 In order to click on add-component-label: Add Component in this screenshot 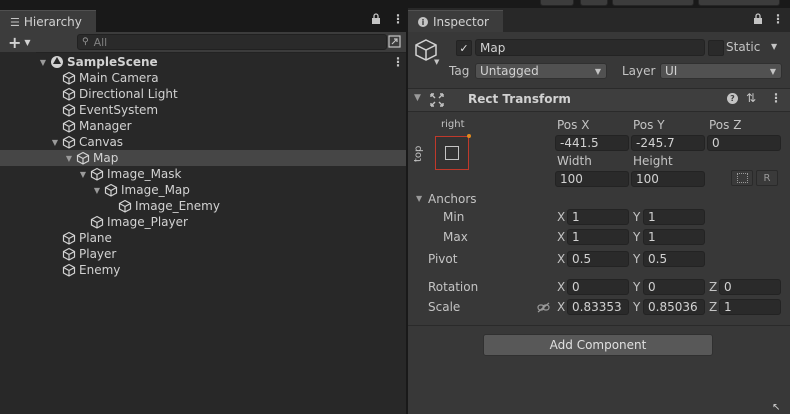, I will do `click(598, 345)`.